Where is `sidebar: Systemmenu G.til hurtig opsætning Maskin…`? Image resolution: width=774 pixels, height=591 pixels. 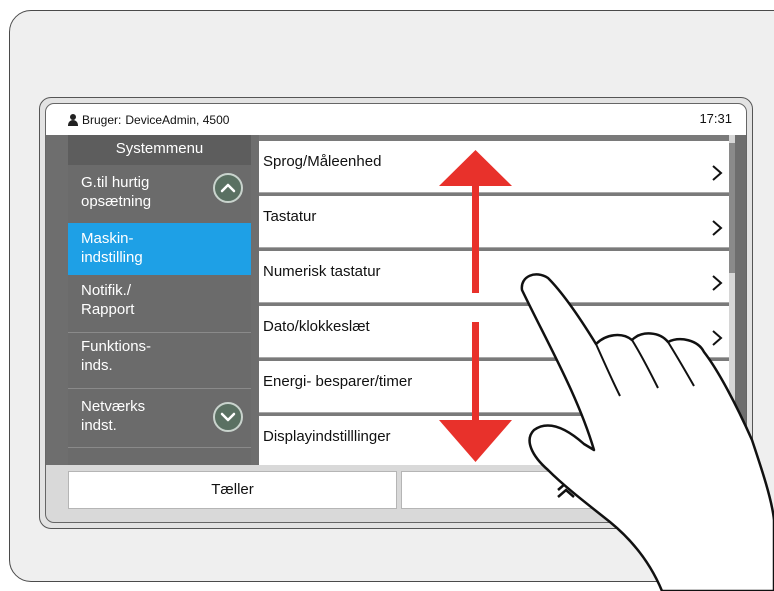 sidebar: Systemmenu G.til hurtig opsætning Maskin… is located at coordinates (159, 300).